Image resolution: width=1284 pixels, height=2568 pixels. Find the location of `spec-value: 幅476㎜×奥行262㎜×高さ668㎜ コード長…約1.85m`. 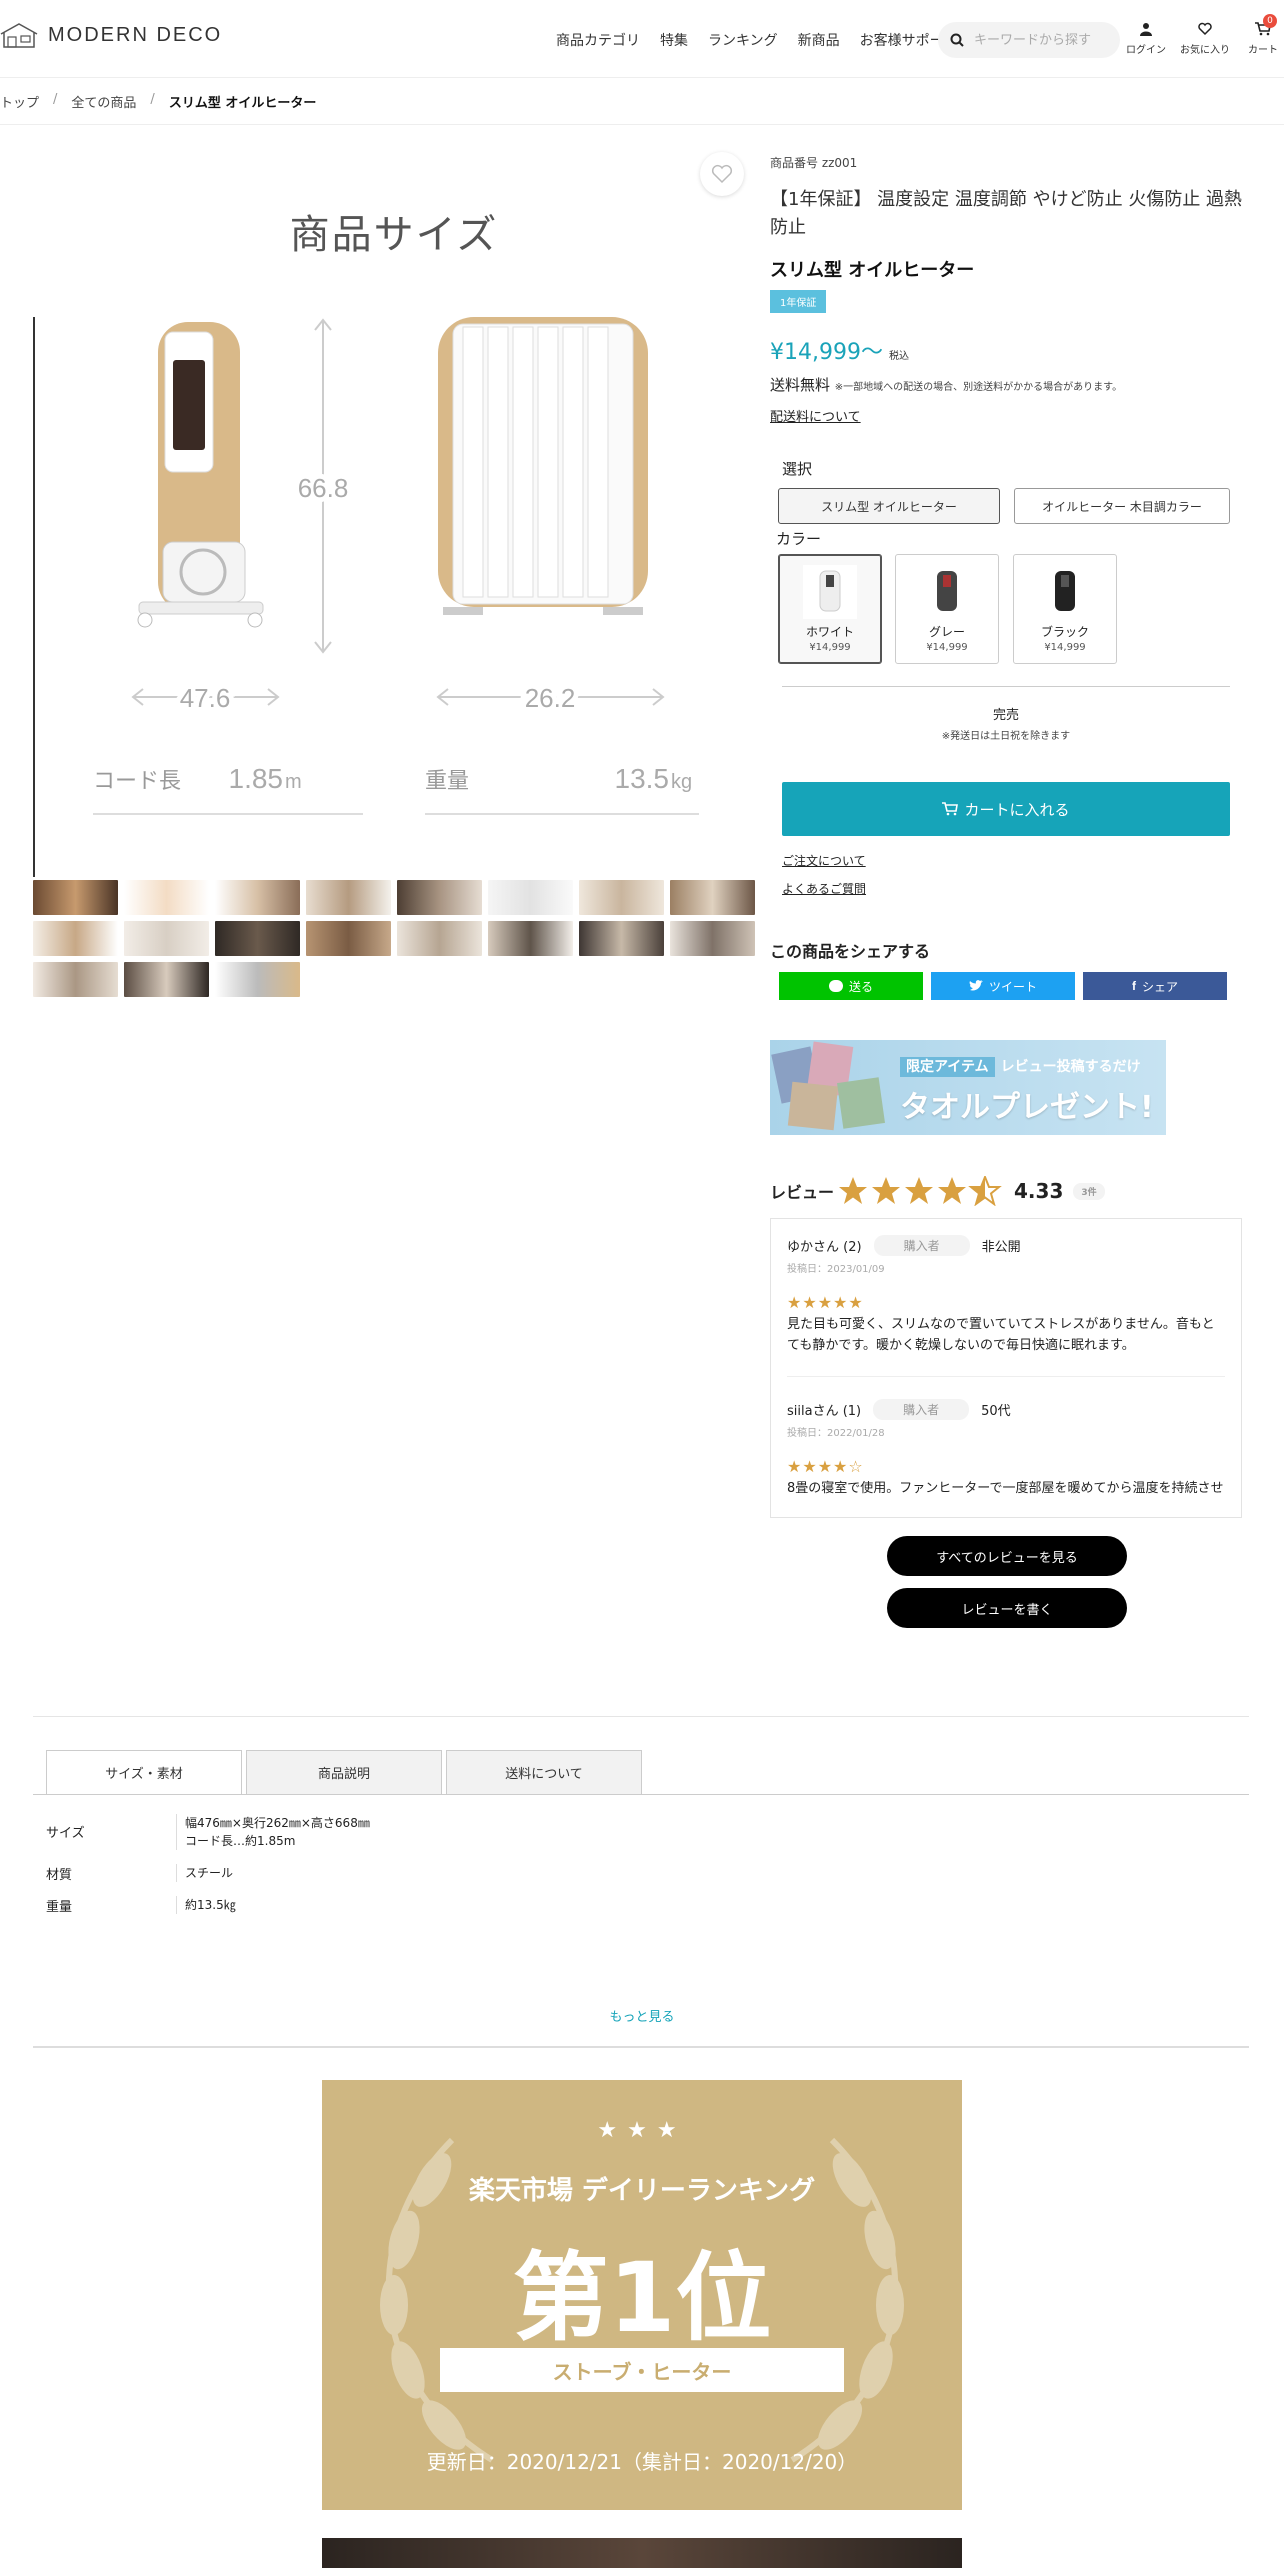

spec-value: 幅476㎜×奥行262㎜×高さ668㎜ コード長…約1.85m is located at coordinates (326, 1832).